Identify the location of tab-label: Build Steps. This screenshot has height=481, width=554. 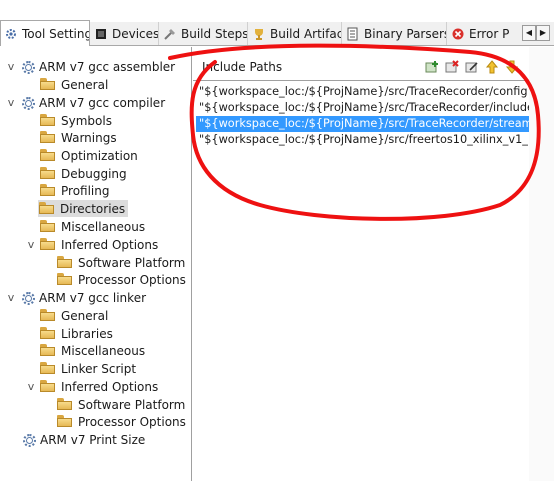
(214, 33).